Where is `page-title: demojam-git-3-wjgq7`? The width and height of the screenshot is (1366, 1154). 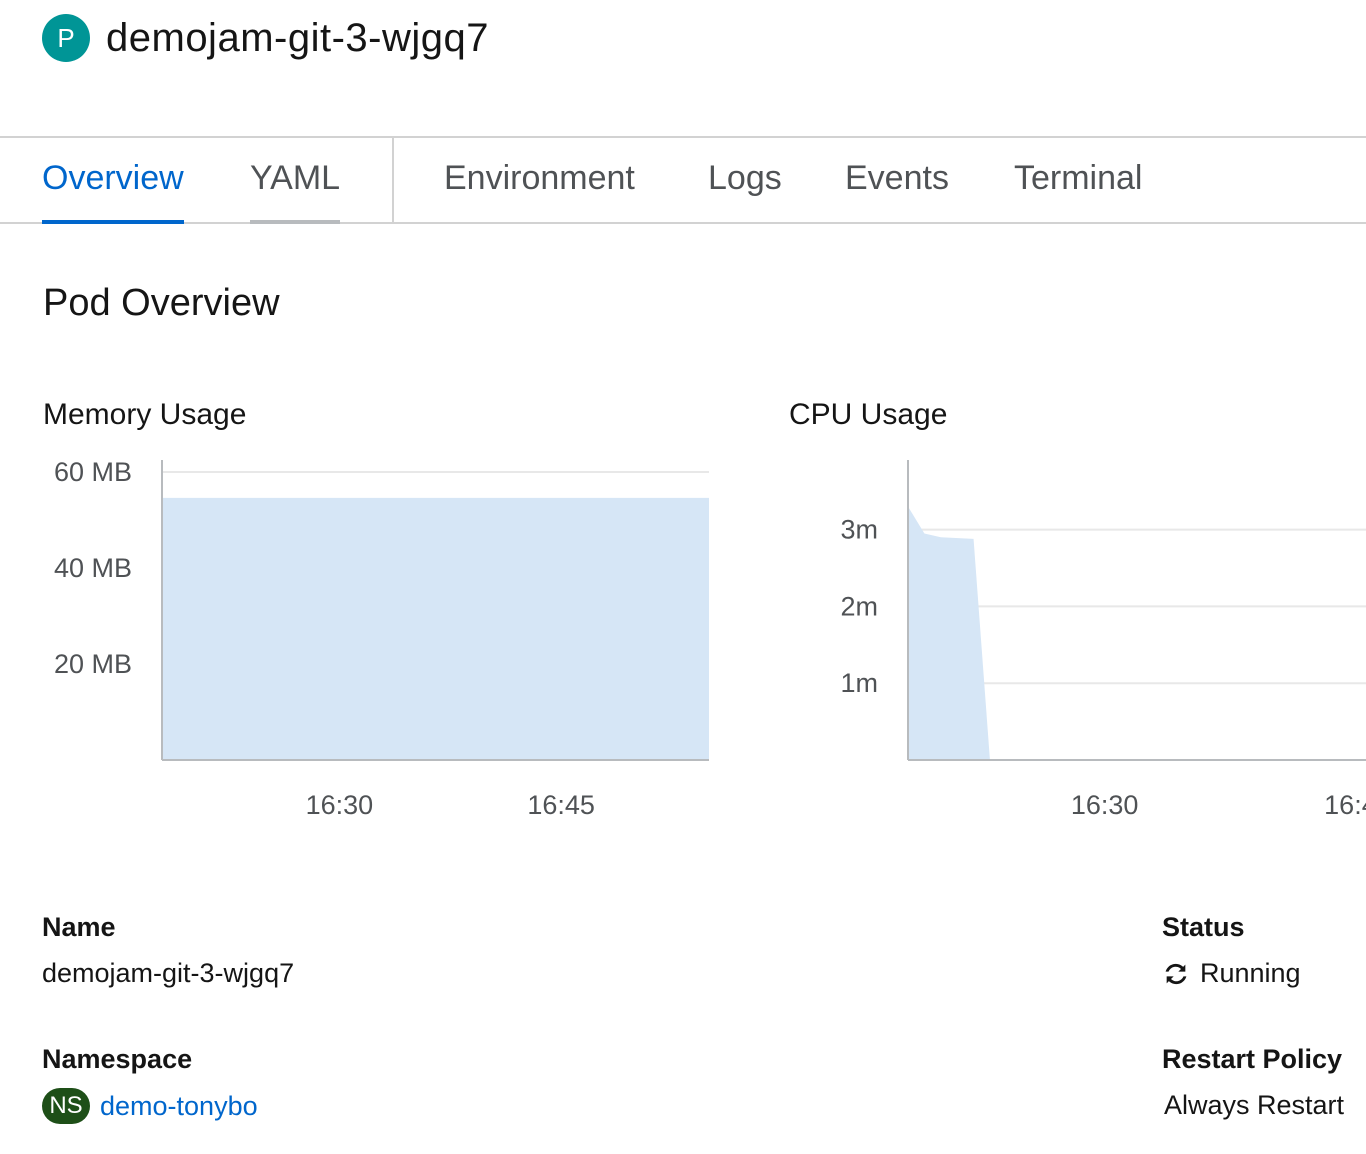 page-title: demojam-git-3-wjgq7 is located at coordinates (297, 37).